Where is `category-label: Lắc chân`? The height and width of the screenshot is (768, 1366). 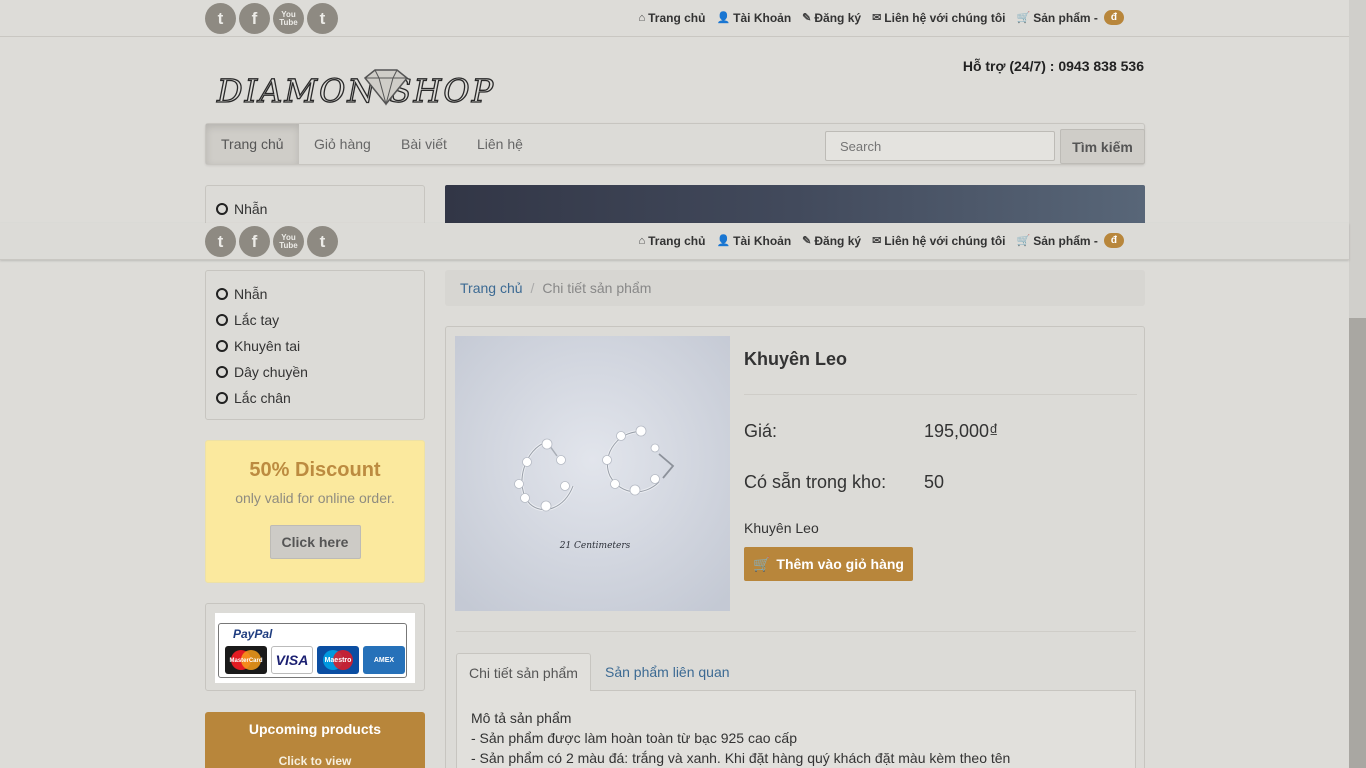
category-label: Lắc chân is located at coordinates (262, 398).